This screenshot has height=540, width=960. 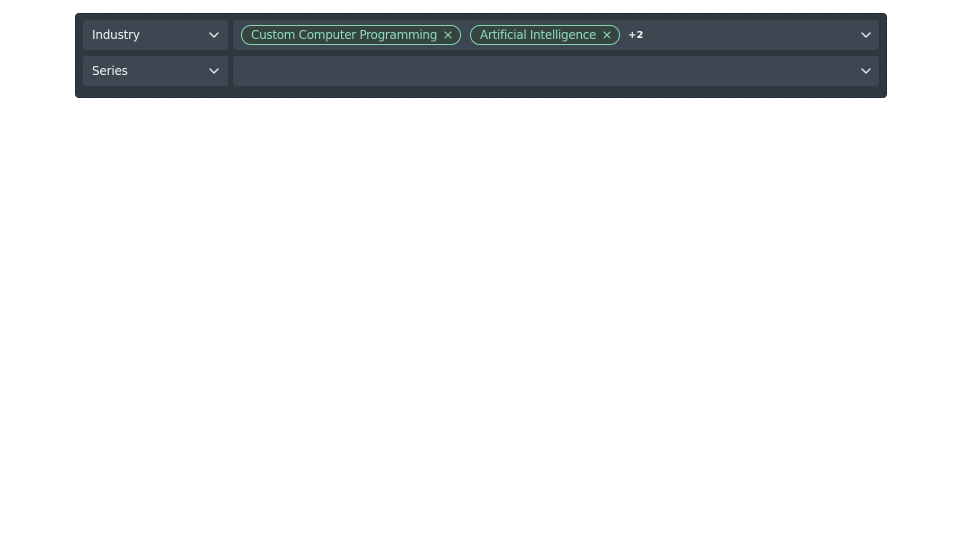 I want to click on filter-row-series: Series, so click(x=481, y=71).